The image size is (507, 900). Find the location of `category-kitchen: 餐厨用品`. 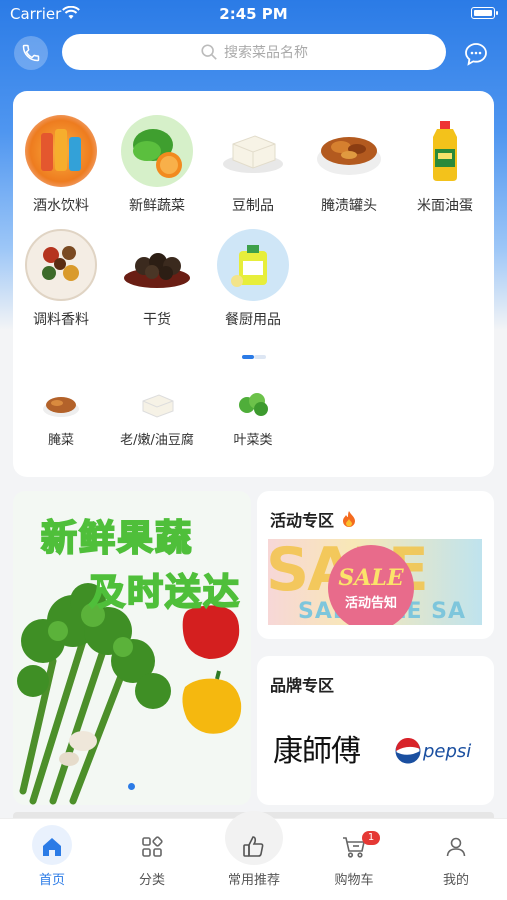

category-kitchen: 餐厨用品 is located at coordinates (253, 279).